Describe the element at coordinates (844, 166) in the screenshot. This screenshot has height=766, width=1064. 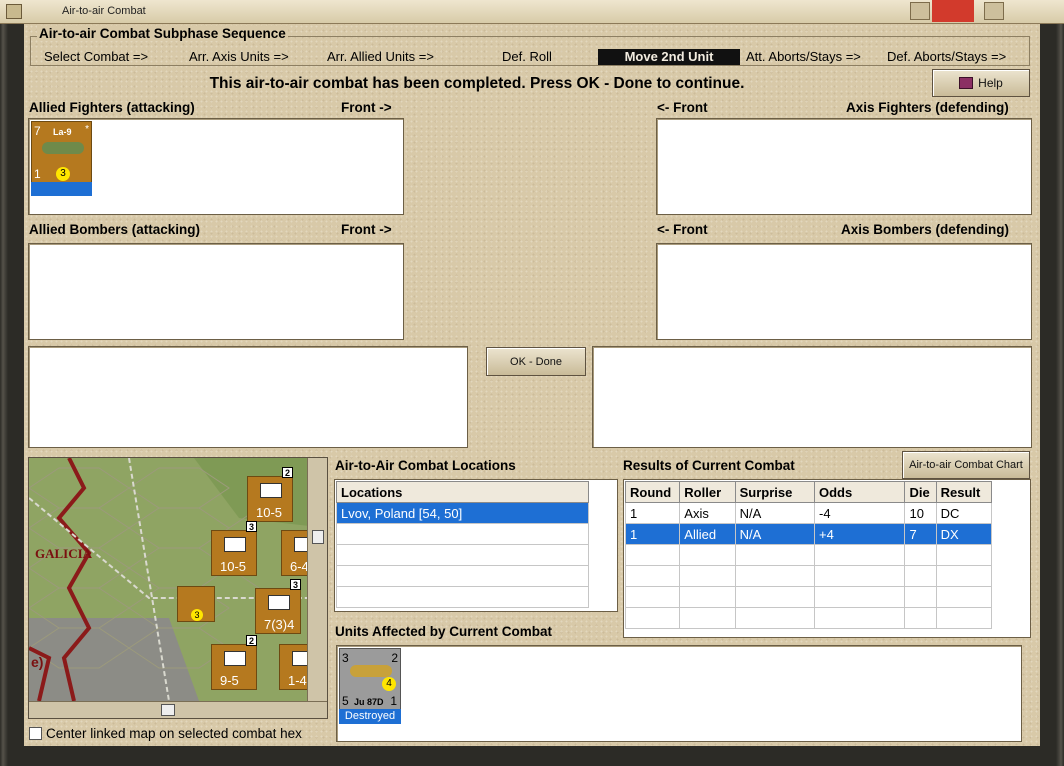
I see `axis-fighters-box` at that location.